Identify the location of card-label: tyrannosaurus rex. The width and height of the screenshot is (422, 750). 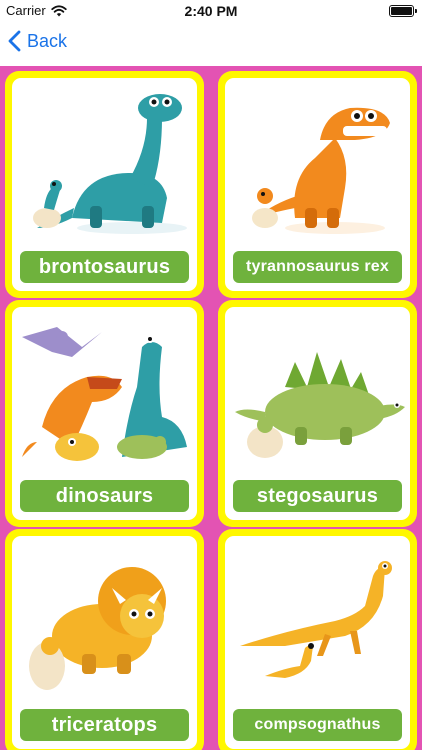
(317, 267).